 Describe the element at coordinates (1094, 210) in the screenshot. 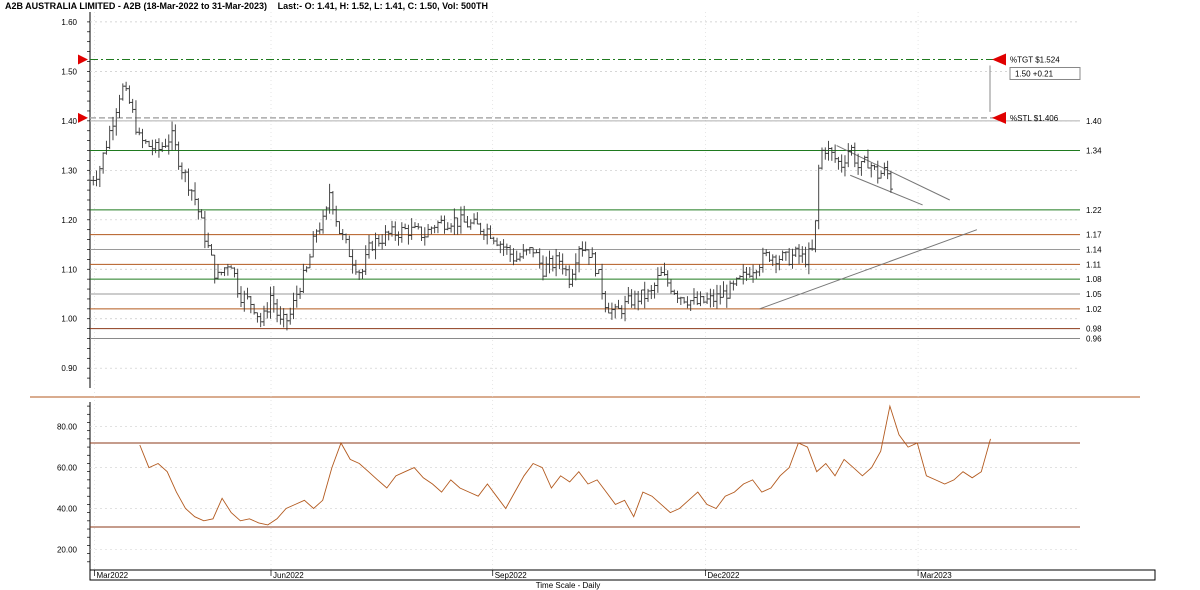

I see `level-label: 1.22` at that location.